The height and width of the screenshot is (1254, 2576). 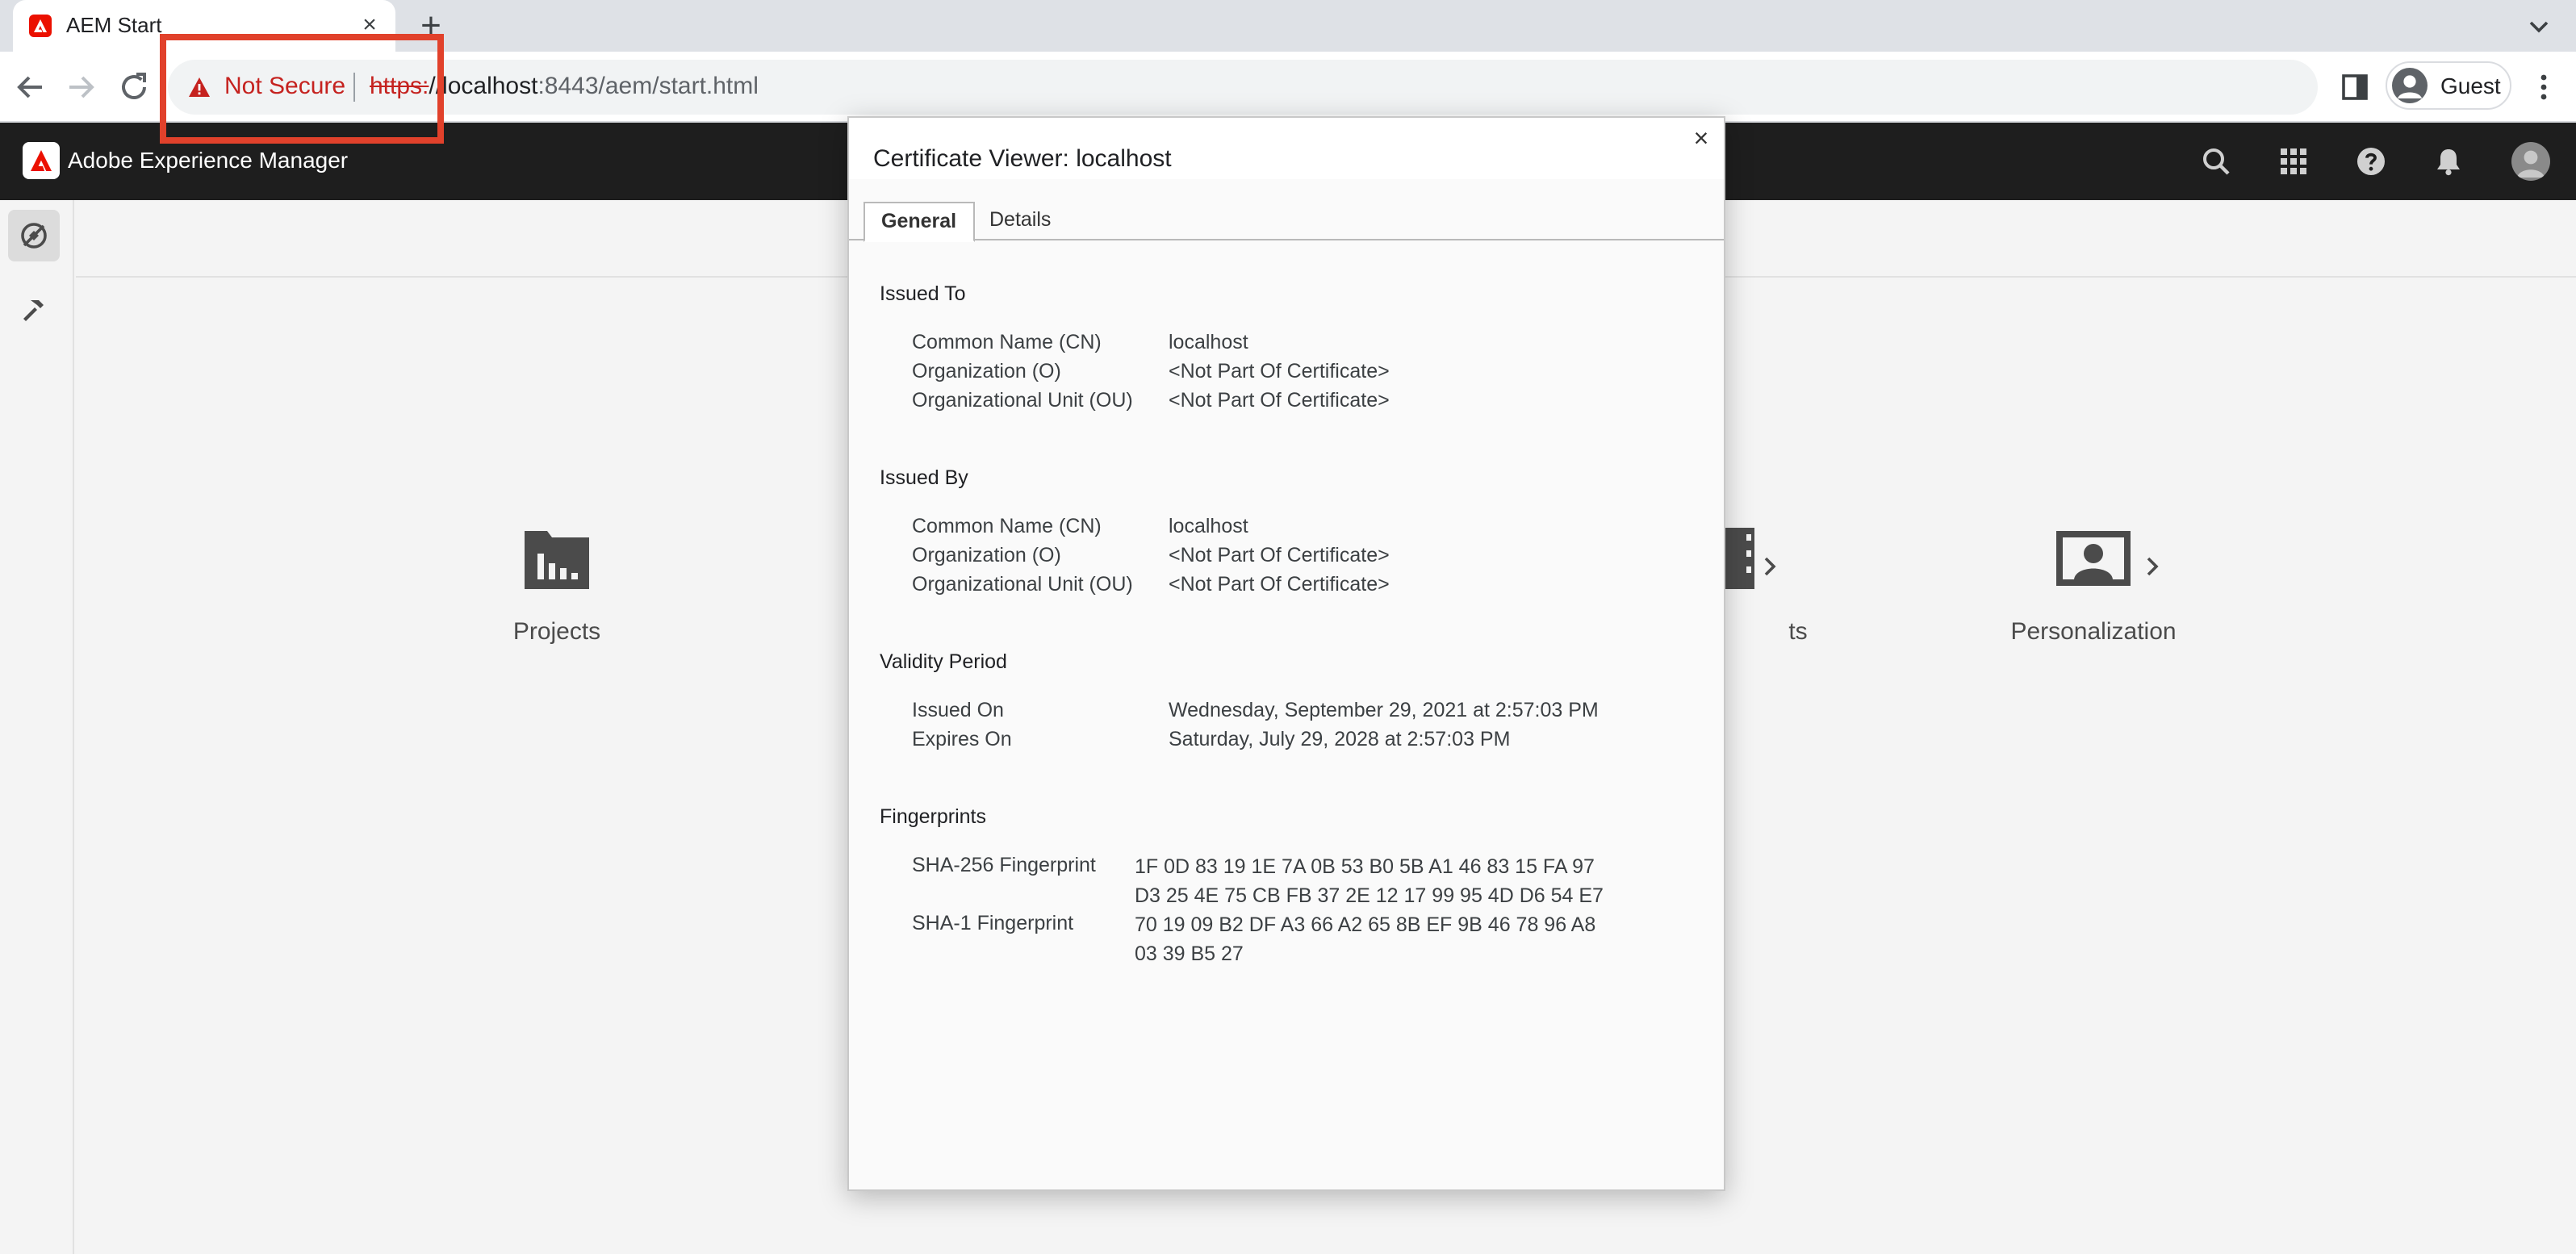 What do you see at coordinates (41, 160) in the screenshot?
I see `adobe-logo-icon` at bounding box center [41, 160].